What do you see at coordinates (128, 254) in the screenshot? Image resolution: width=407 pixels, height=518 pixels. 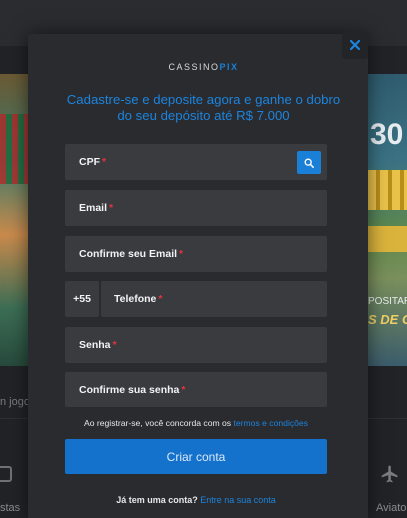 I see `email-confirm-label: Confirme seu Email` at bounding box center [128, 254].